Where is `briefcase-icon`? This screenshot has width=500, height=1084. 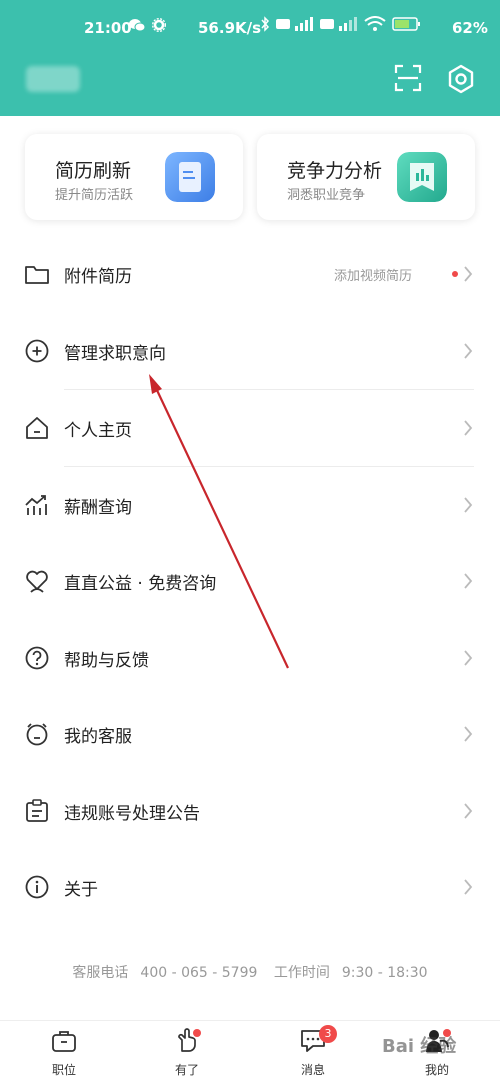 briefcase-icon is located at coordinates (64, 1041).